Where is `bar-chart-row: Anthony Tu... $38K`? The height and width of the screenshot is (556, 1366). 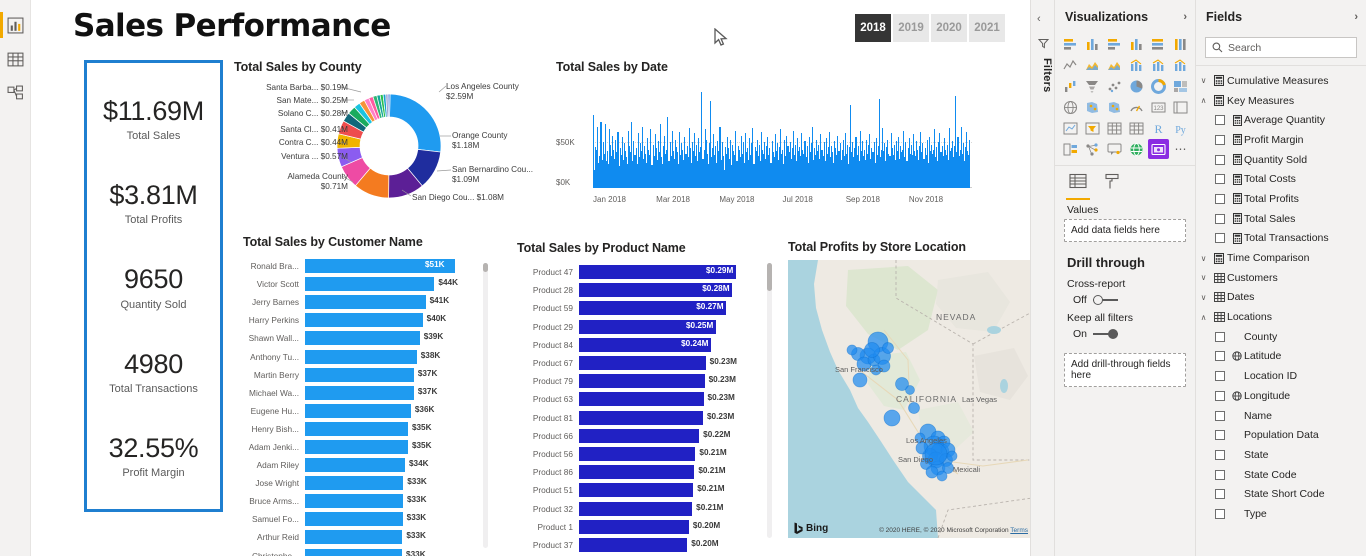
bar-chart-row: Anthony Tu... $38K is located at coordinates (367, 356).